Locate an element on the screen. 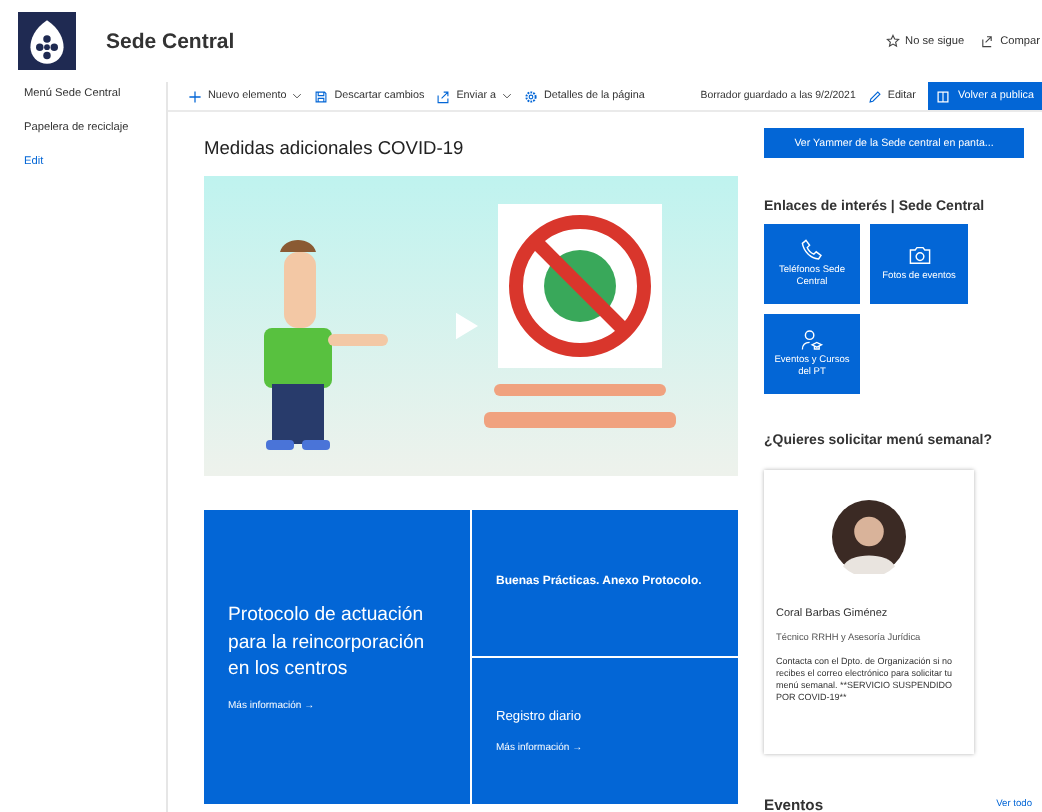  plus-icon is located at coordinates (195, 96).